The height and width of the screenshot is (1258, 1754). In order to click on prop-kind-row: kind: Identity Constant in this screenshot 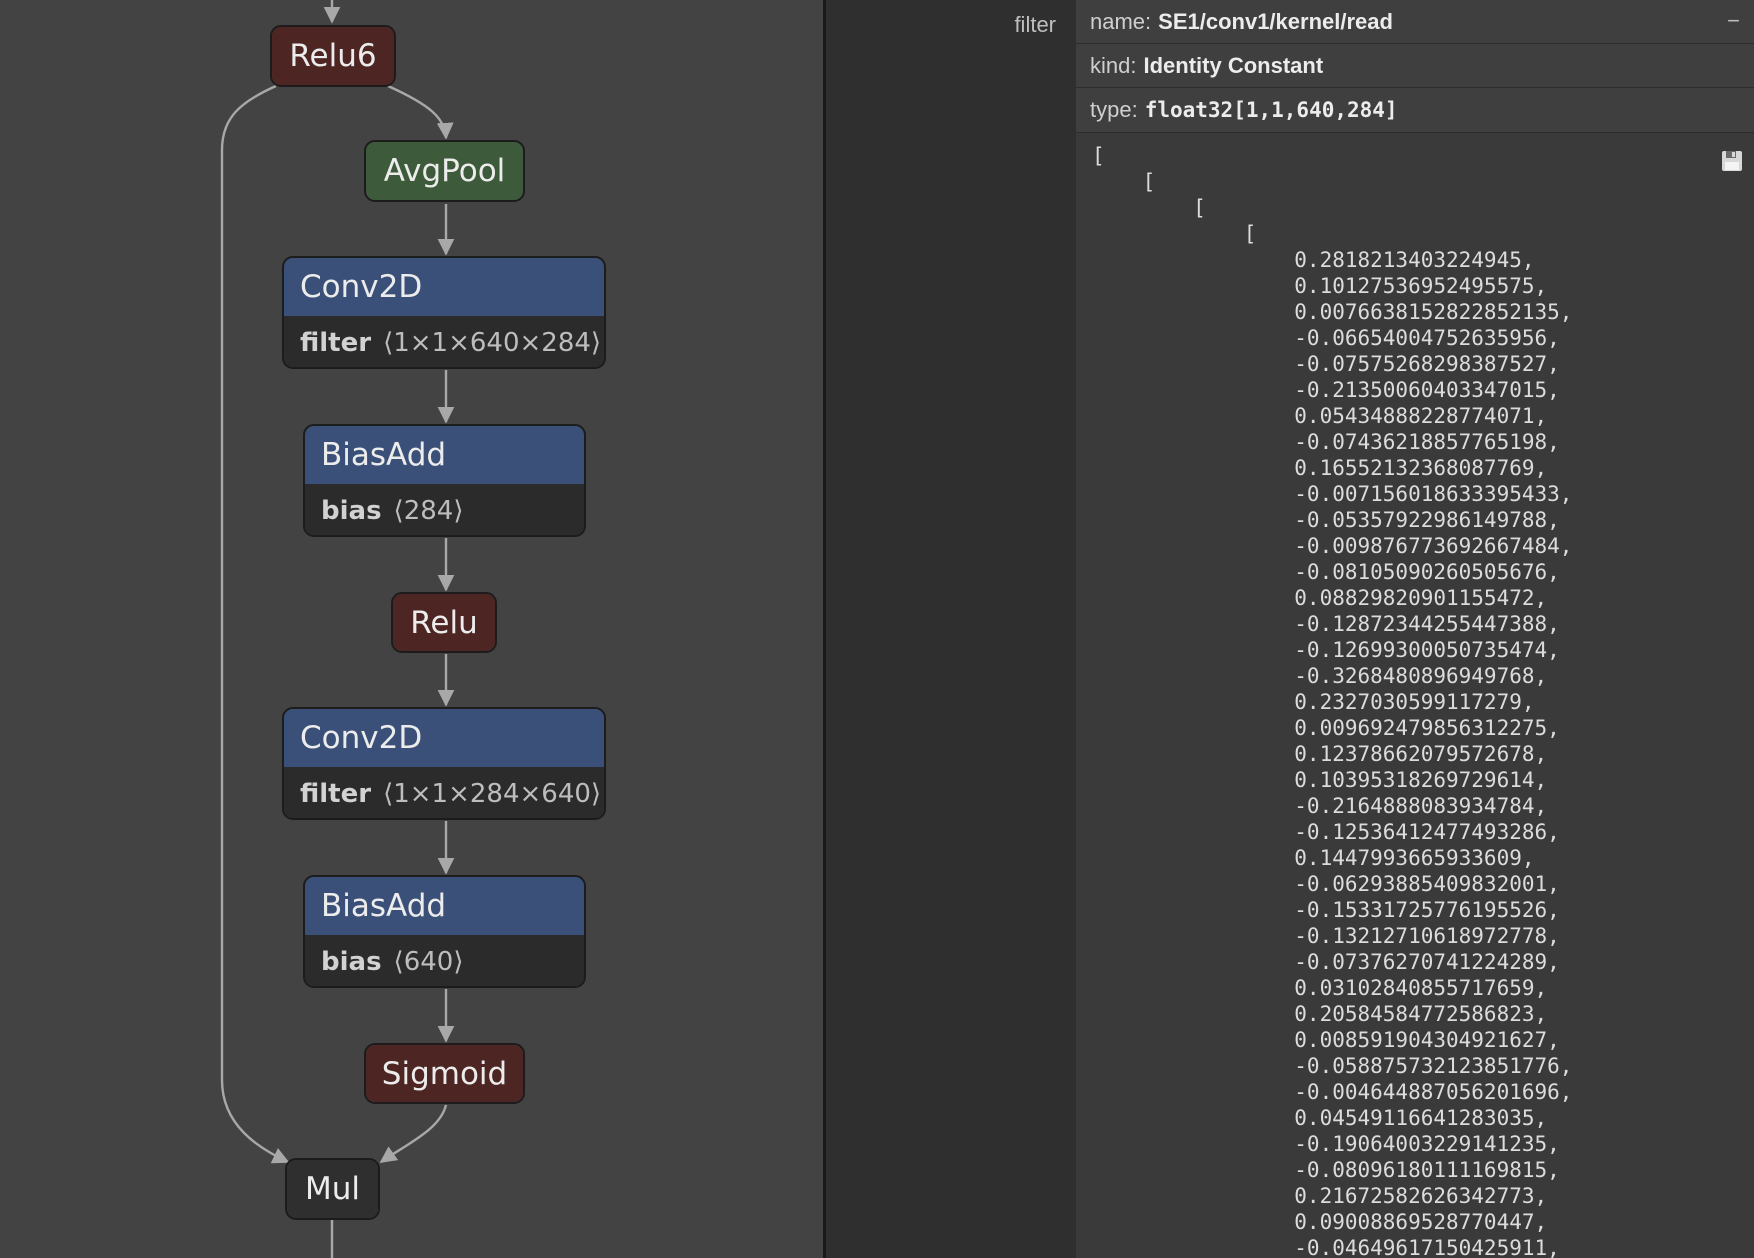, I will do `click(1415, 66)`.